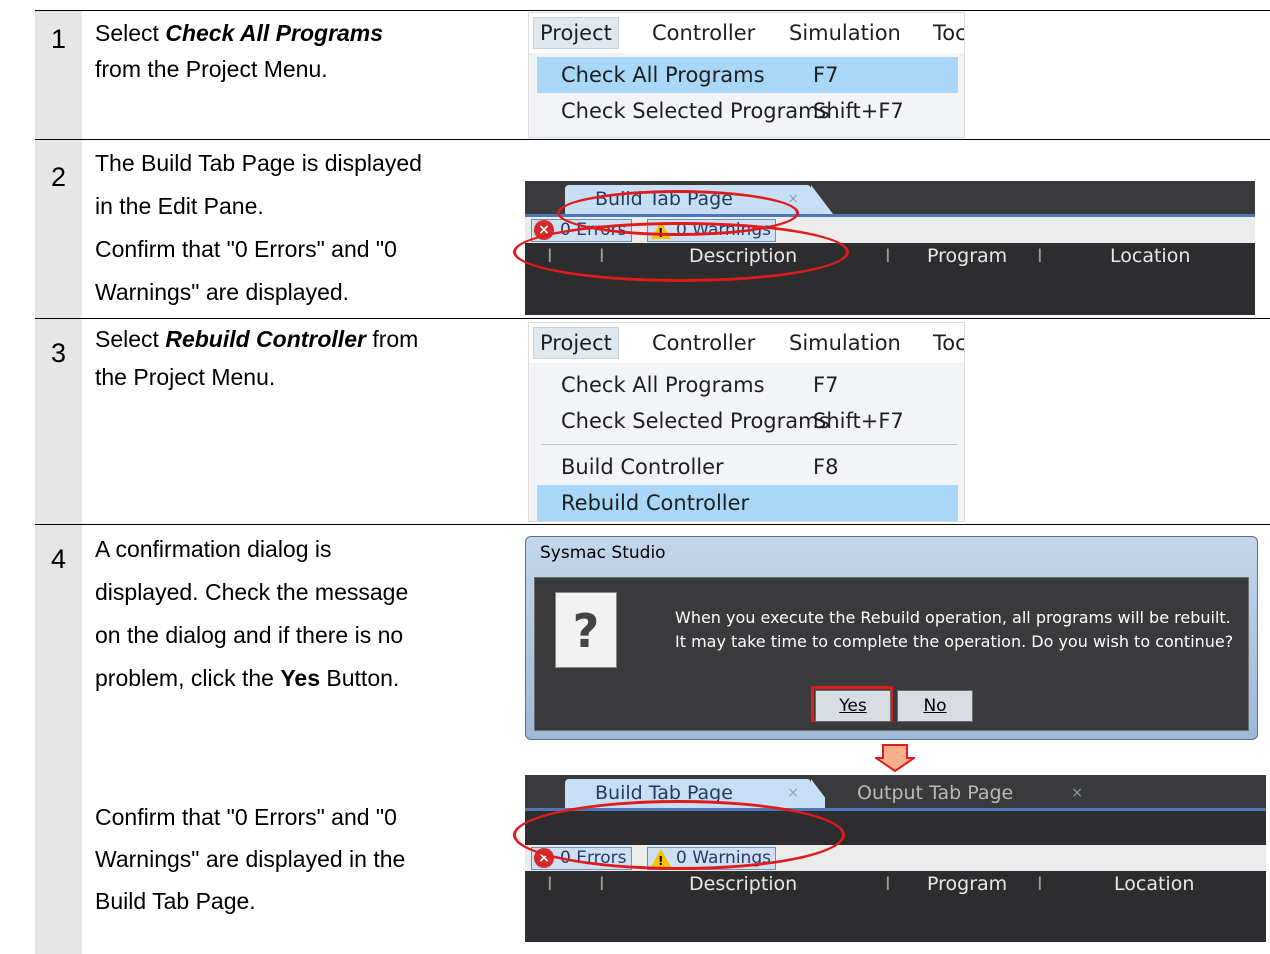  I want to click on menu-separator, so click(749, 444).